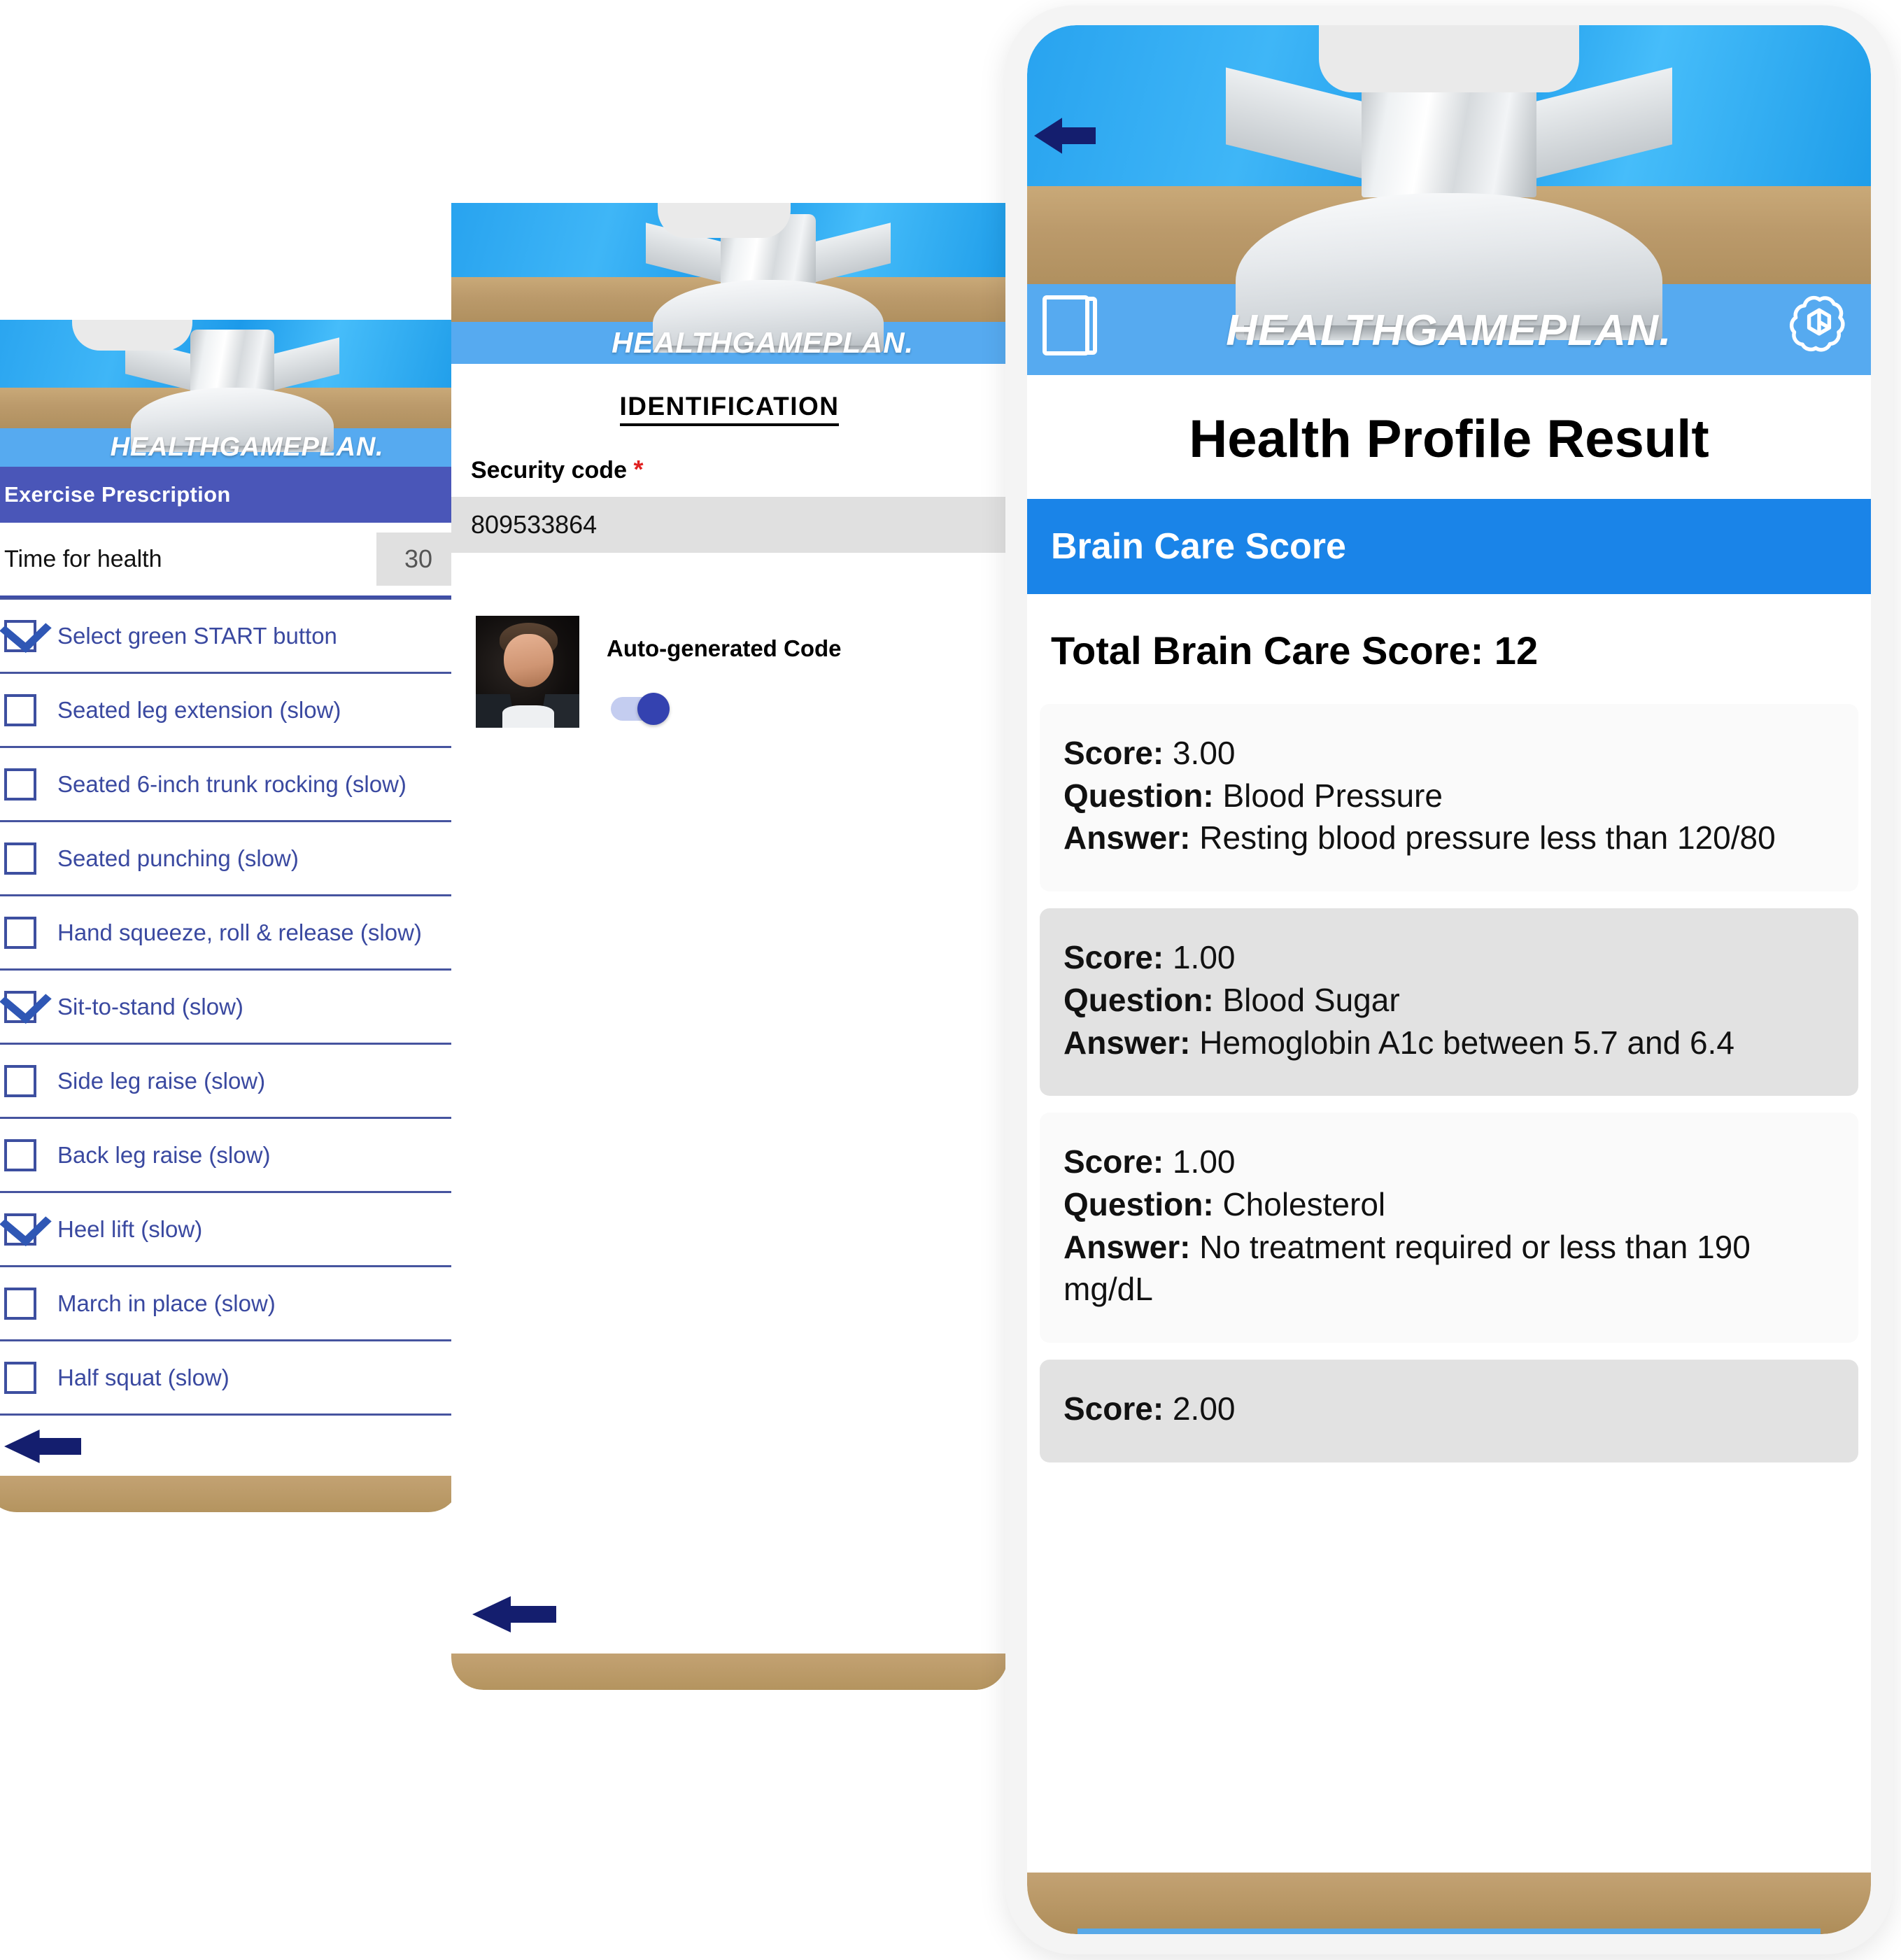 The image size is (1901, 1960). What do you see at coordinates (143, 1377) in the screenshot?
I see `exercise-label: Half squat (slow)` at bounding box center [143, 1377].